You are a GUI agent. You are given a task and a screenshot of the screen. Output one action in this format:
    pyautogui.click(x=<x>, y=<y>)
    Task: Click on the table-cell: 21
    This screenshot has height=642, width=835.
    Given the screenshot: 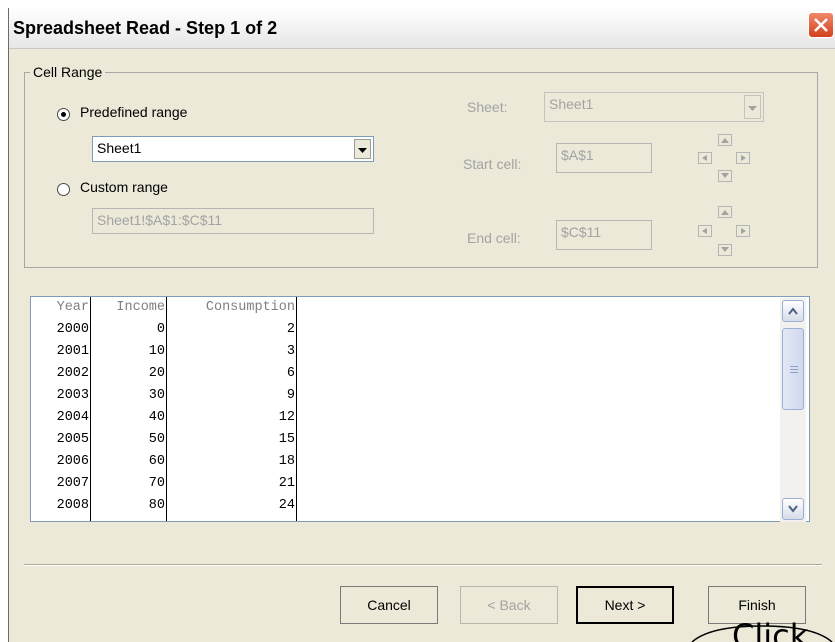 What is the action you would take?
    pyautogui.click(x=286, y=483)
    